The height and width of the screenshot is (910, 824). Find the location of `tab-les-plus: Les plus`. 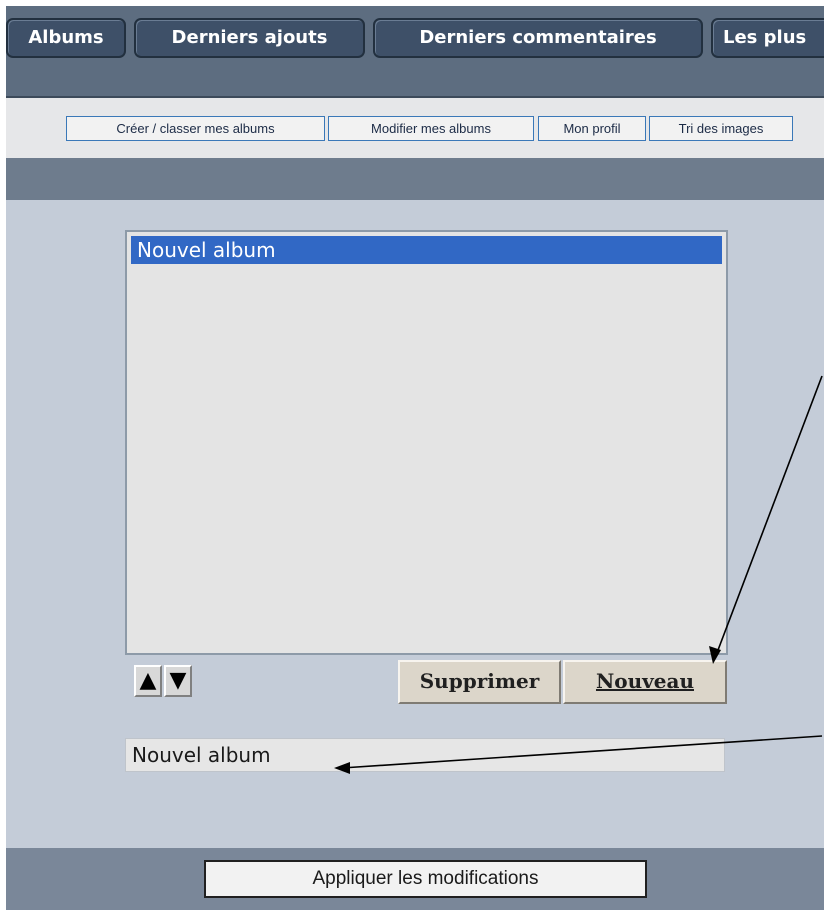

tab-les-plus: Les plus is located at coordinates (767, 38).